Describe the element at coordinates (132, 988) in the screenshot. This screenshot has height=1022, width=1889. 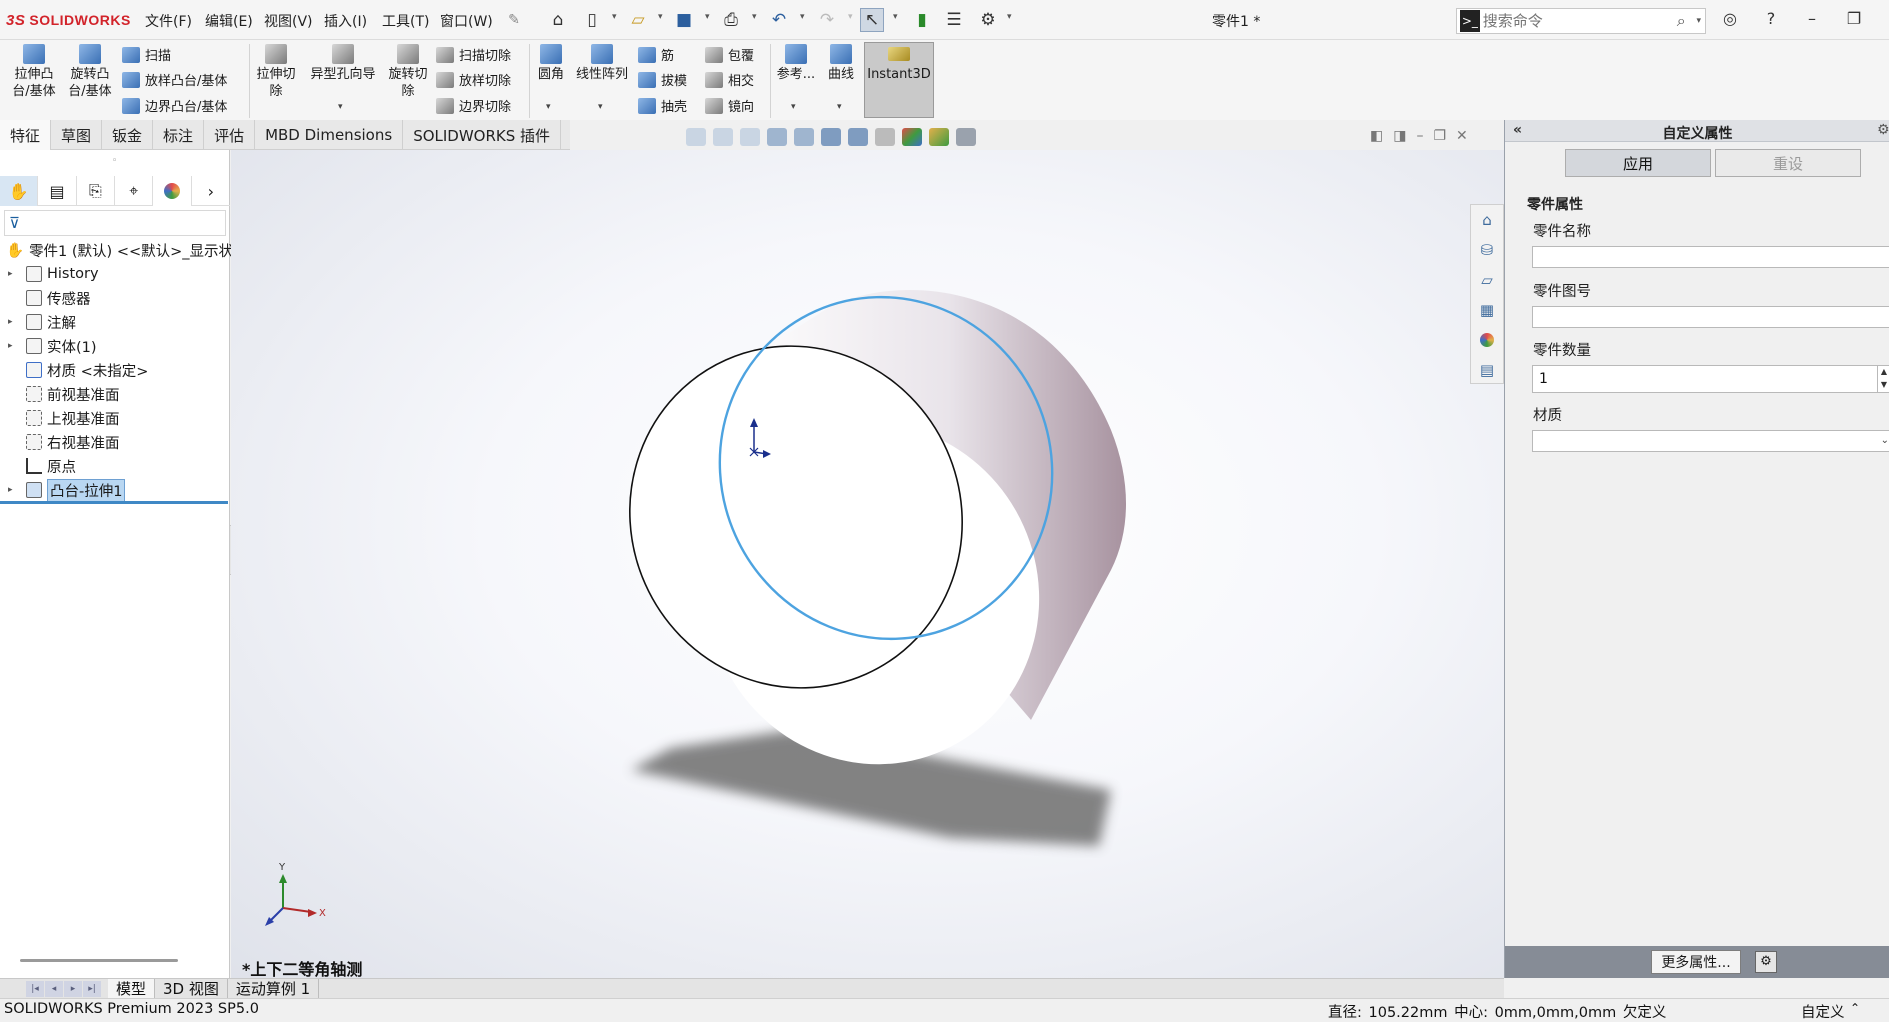
I see `tab-model: 模型` at that location.